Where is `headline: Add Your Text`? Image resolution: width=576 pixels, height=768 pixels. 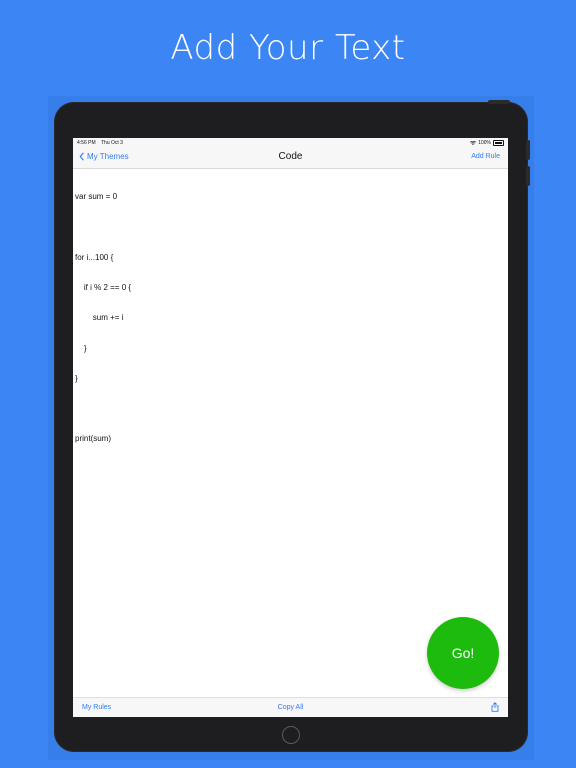 headline: Add Your Text is located at coordinates (288, 48).